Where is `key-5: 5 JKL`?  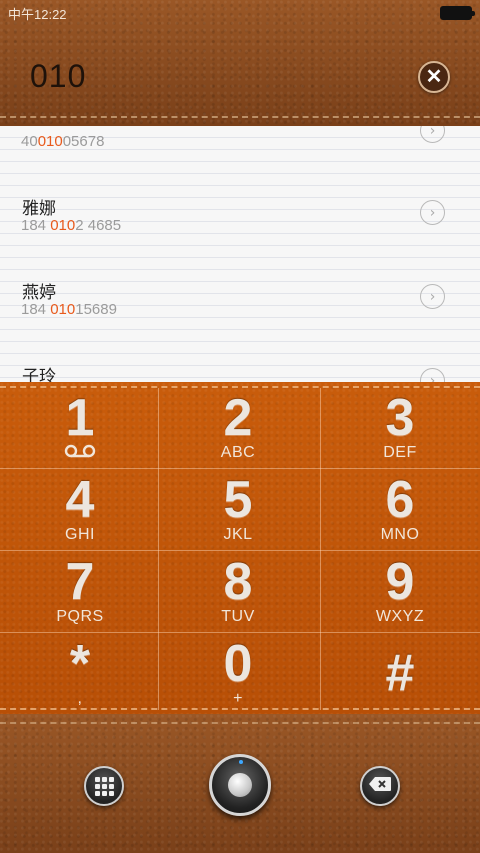
key-5: 5 JKL is located at coordinates (238, 509).